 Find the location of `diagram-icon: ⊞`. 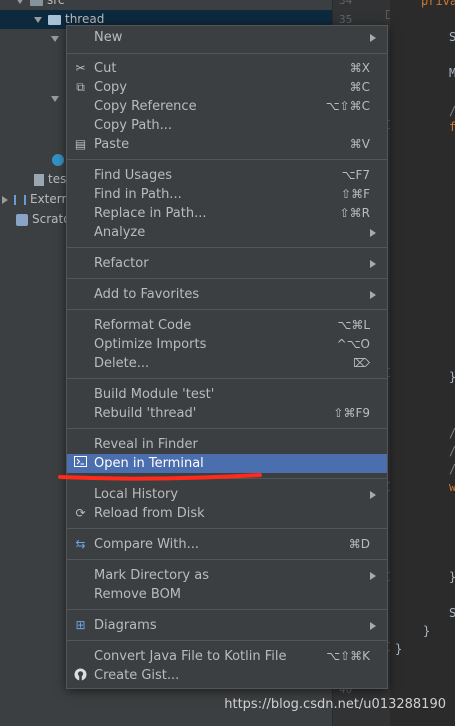

diagram-icon: ⊞ is located at coordinates (80, 625).